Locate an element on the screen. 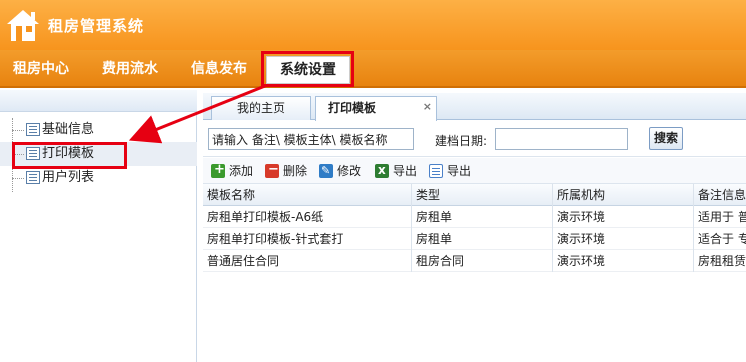  sidebar-item-basic-info: 基础信息 is located at coordinates (98, 130).